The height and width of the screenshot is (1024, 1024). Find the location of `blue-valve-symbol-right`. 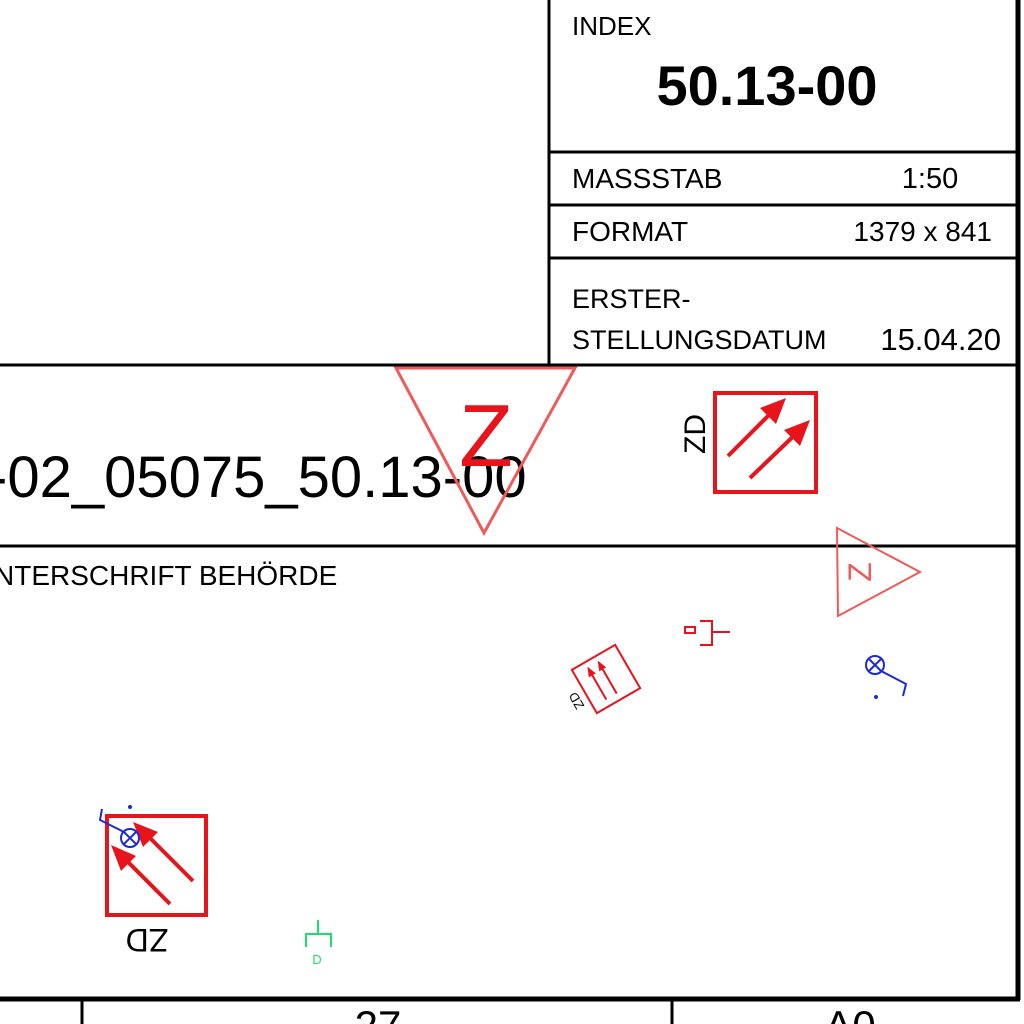

blue-valve-symbol-right is located at coordinates (886, 677).